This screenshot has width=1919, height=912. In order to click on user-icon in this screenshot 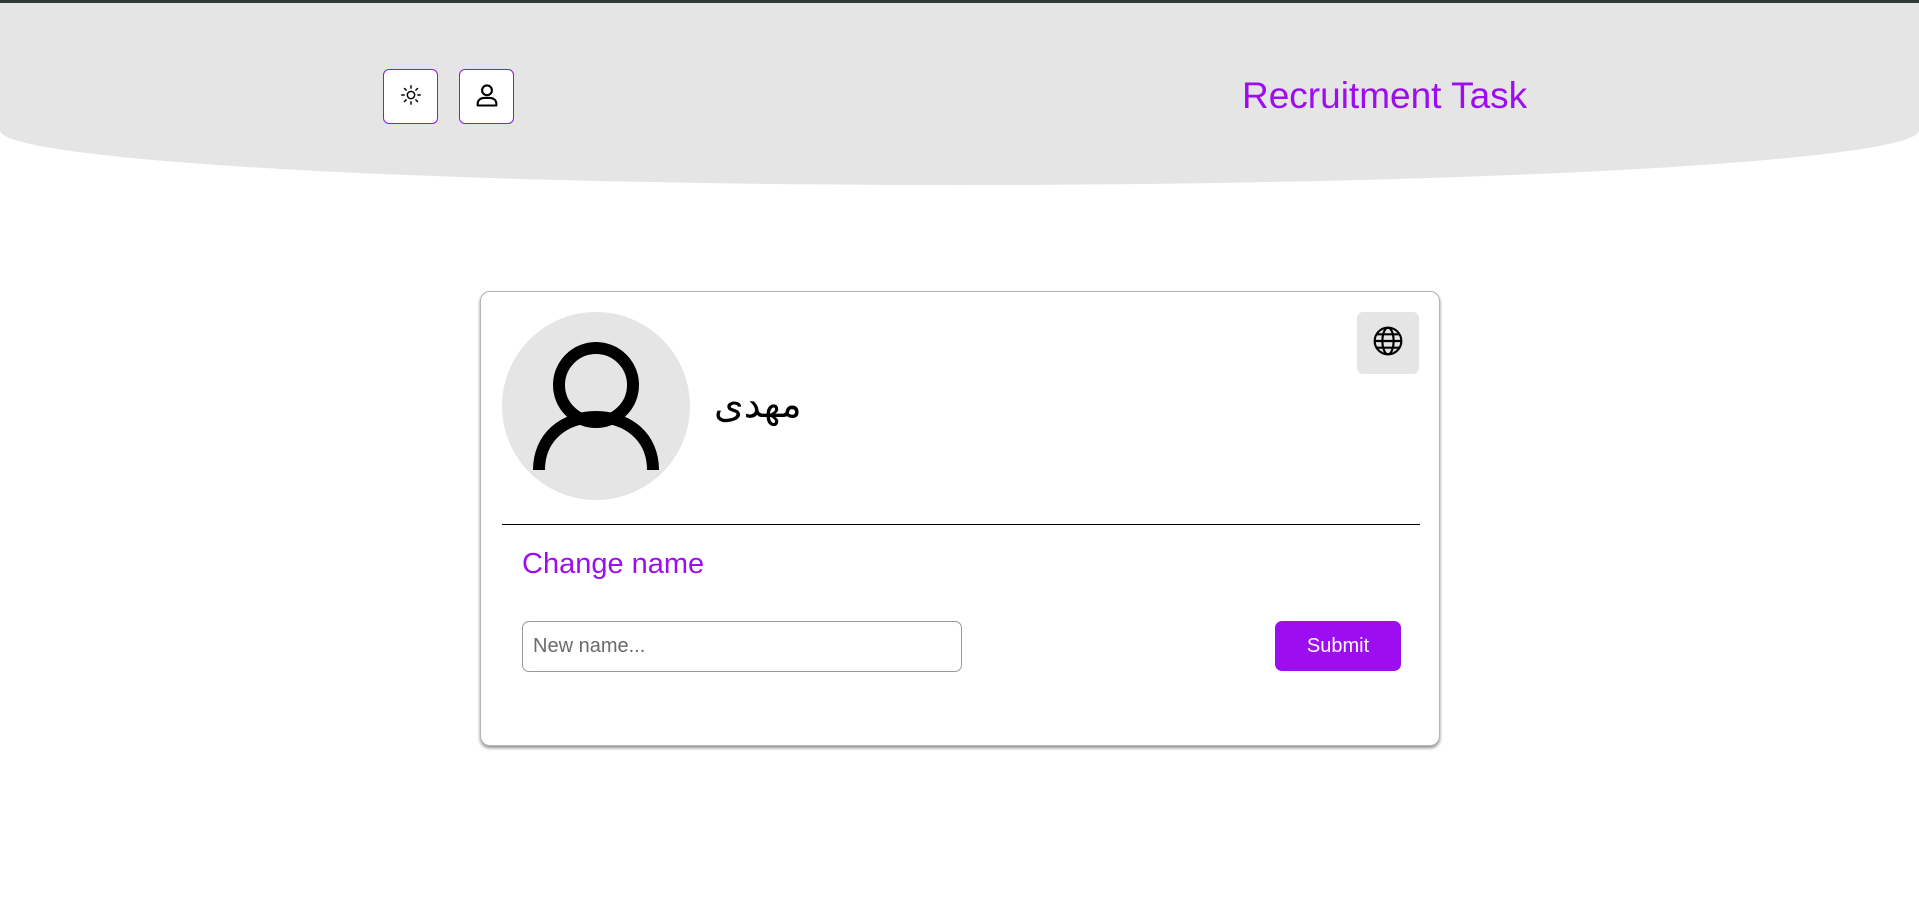, I will do `click(487, 96)`.